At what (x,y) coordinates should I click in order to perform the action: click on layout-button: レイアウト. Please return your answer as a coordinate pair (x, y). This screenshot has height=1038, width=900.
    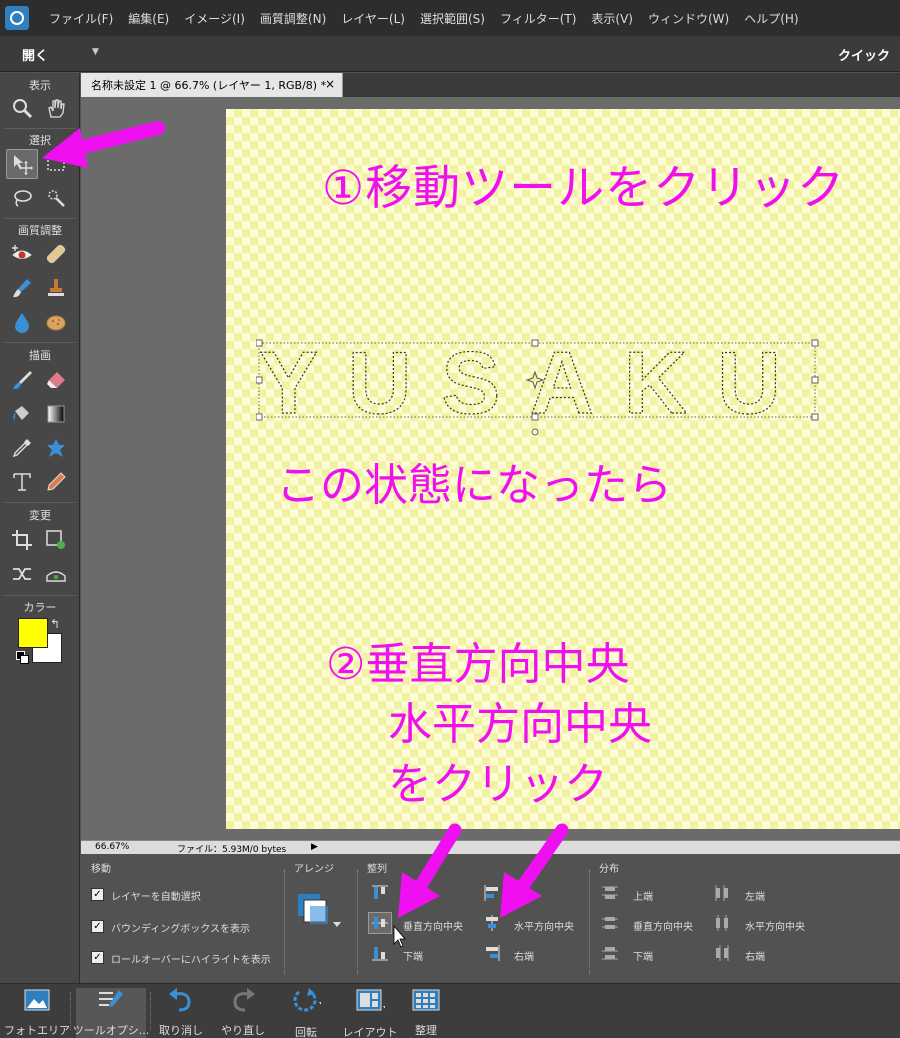
    Looking at the image, I should click on (370, 1013).